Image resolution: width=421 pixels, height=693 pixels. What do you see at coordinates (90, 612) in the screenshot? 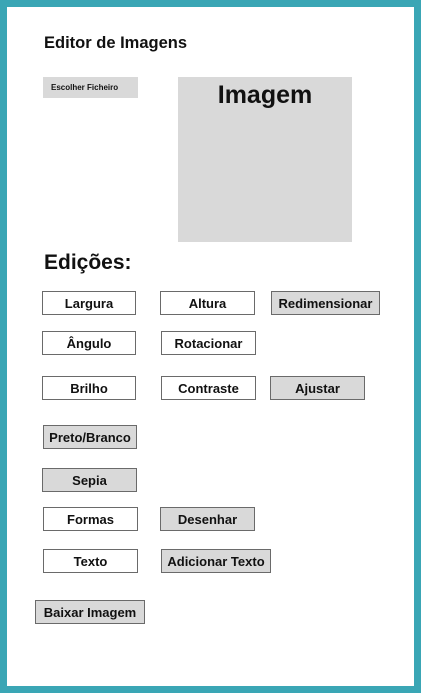
I see `download-image-button: Baixar Imagem` at bounding box center [90, 612].